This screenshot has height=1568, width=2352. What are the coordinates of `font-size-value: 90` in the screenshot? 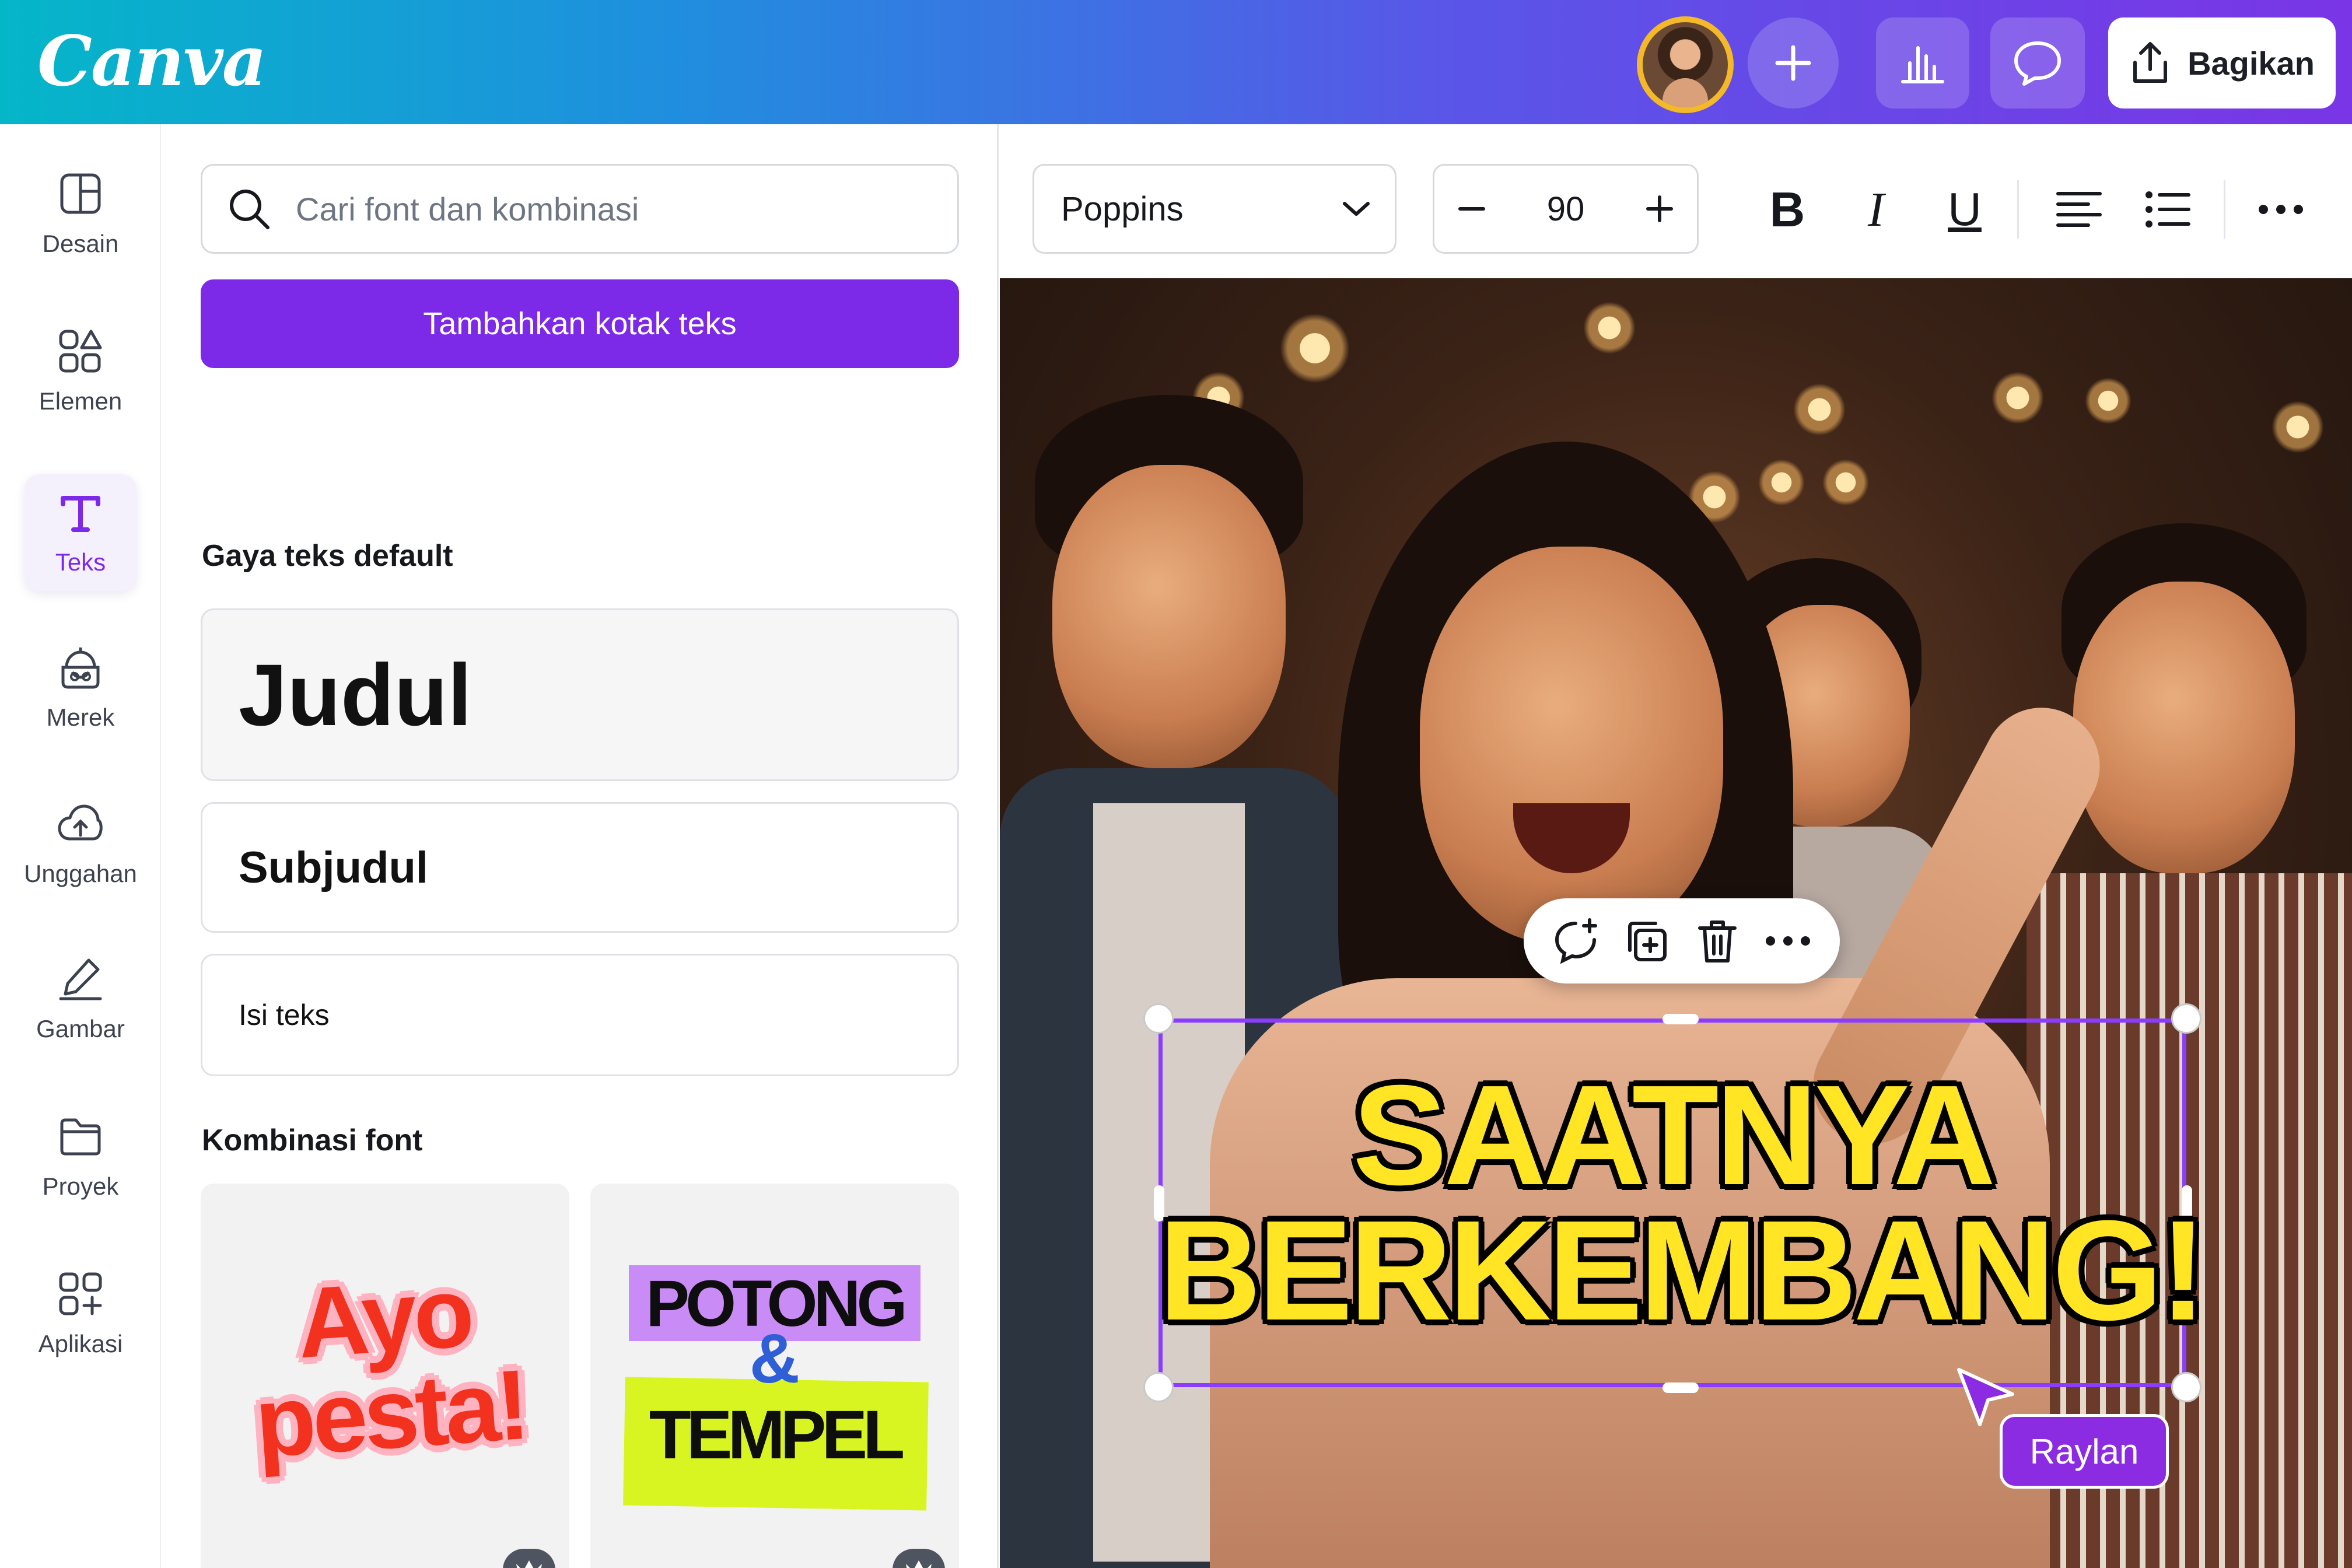 It's located at (1566, 209).